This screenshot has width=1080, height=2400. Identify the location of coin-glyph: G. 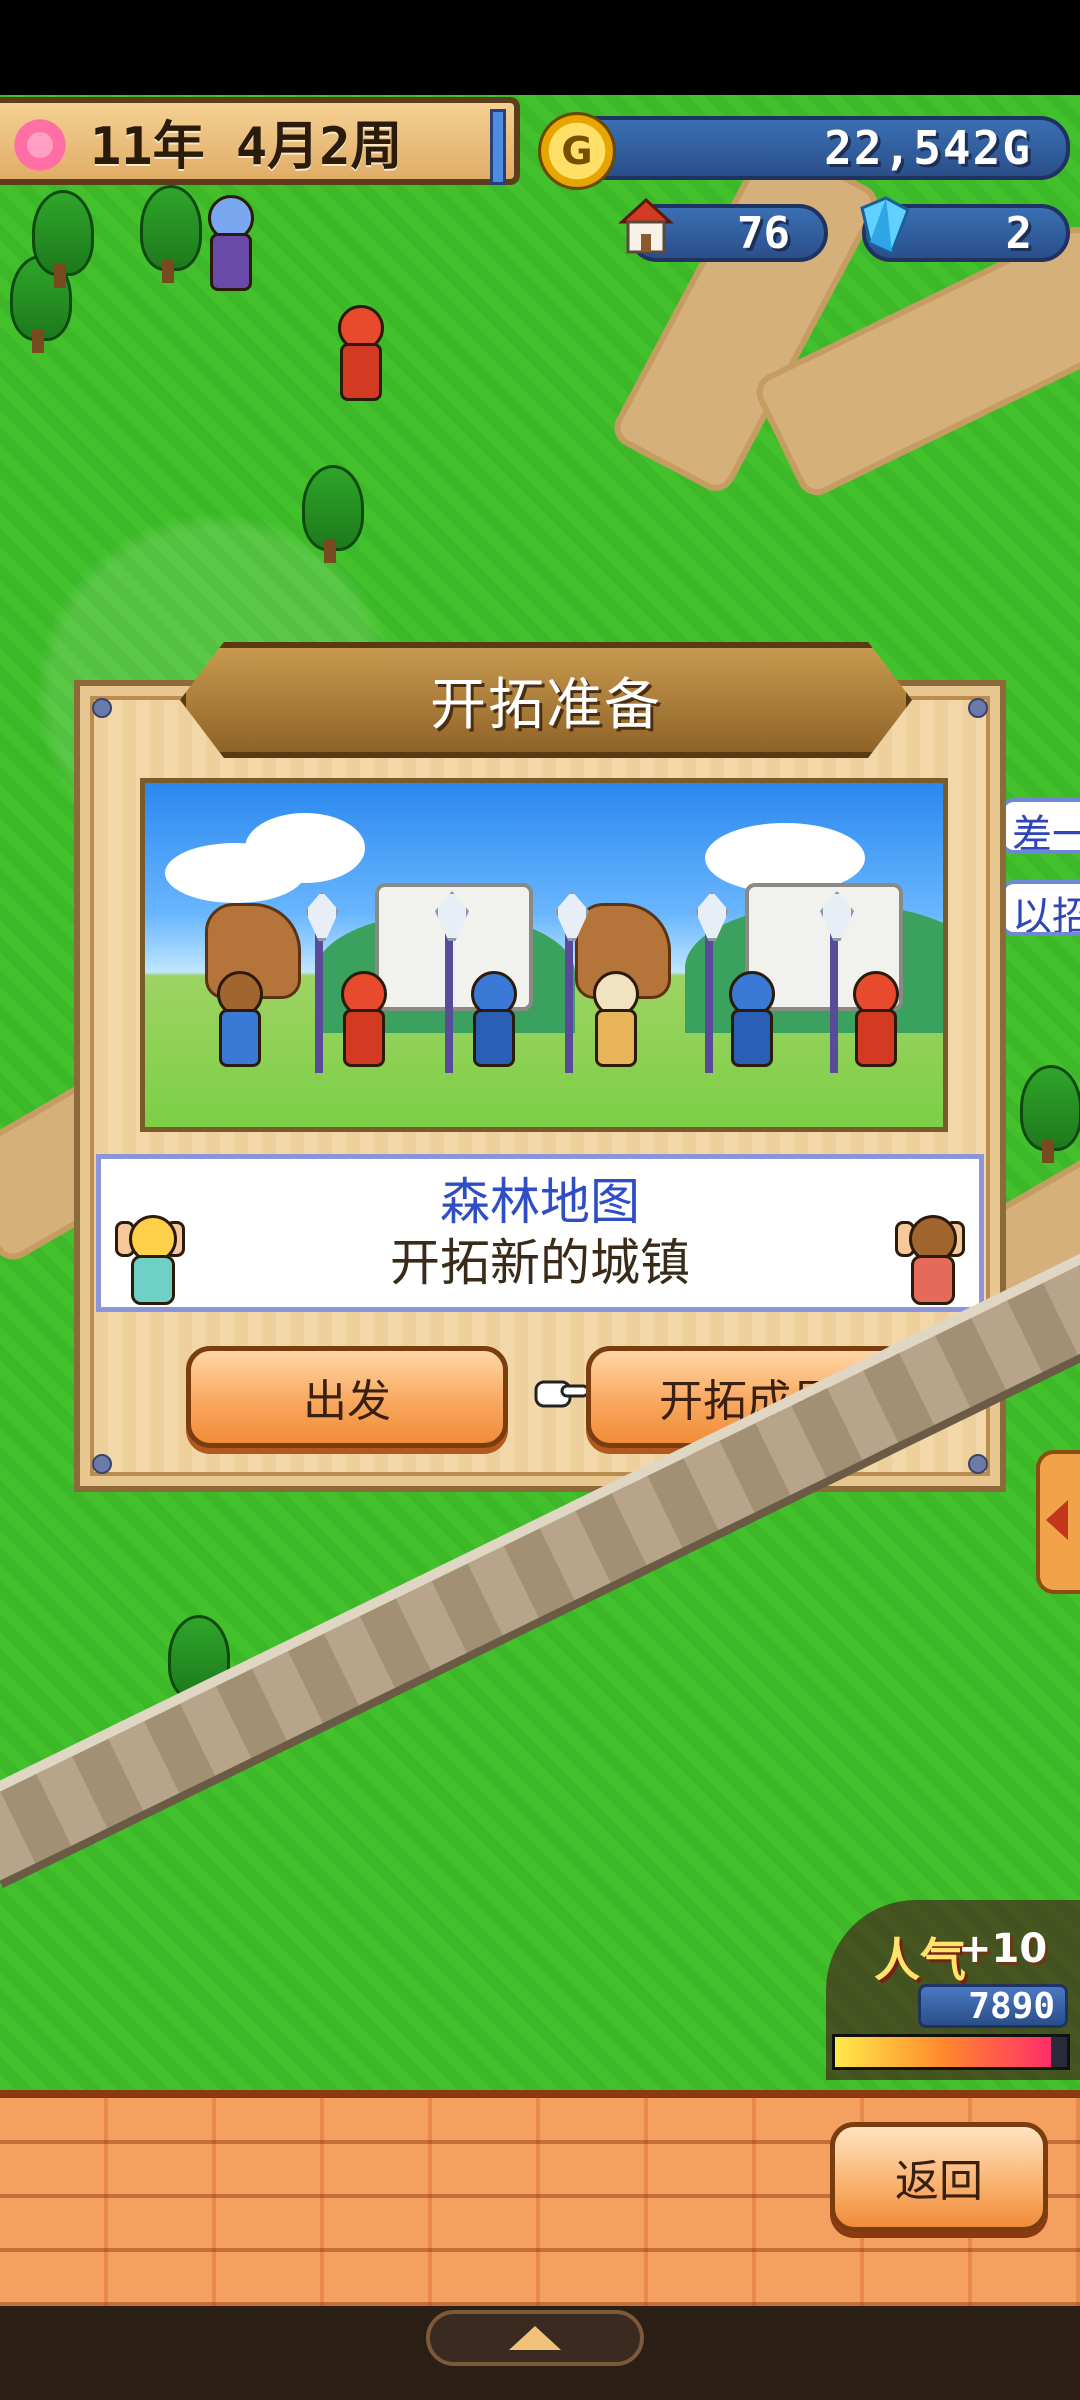
(577, 151).